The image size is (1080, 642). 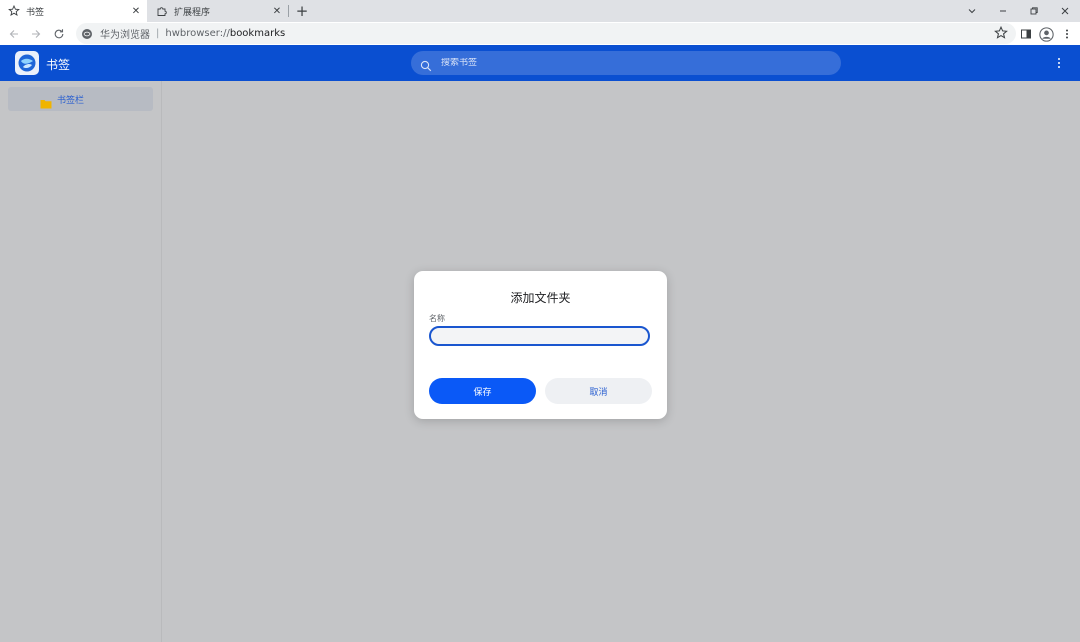 I want to click on profile-avatar-icon, so click(x=1046, y=34).